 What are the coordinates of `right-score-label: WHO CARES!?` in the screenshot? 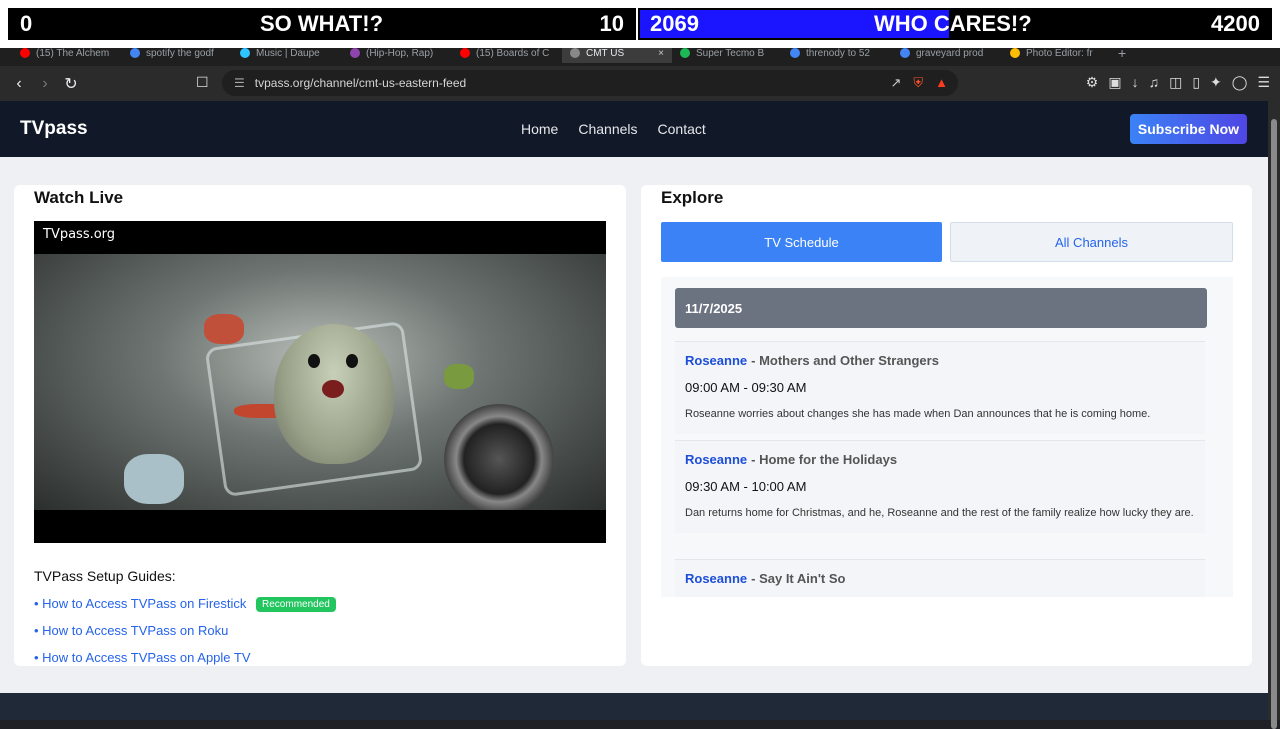 It's located at (953, 23).